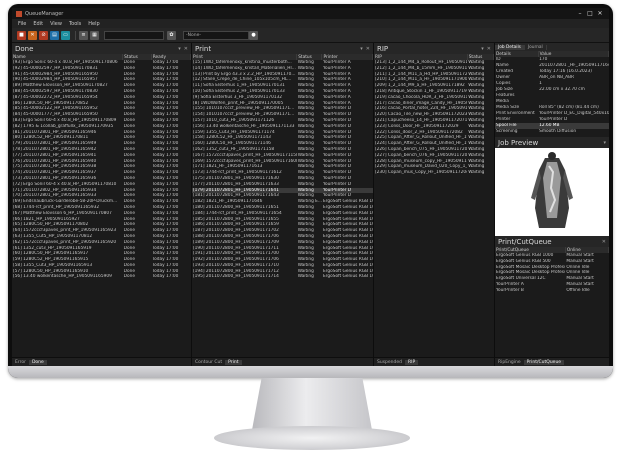 This screenshot has height=456, width=623. I want to click on folder-icon: ▭, so click(65, 35).